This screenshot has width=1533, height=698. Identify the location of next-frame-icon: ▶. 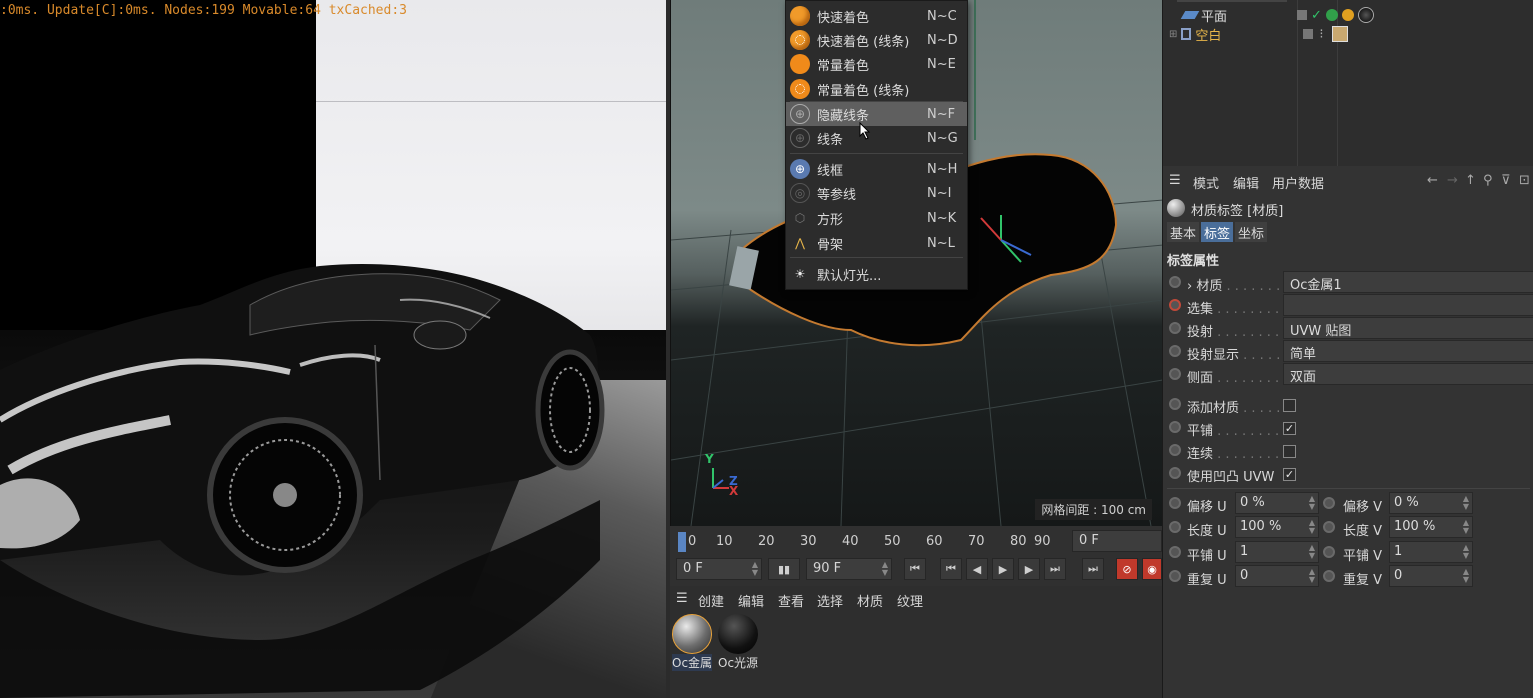
(1029, 569).